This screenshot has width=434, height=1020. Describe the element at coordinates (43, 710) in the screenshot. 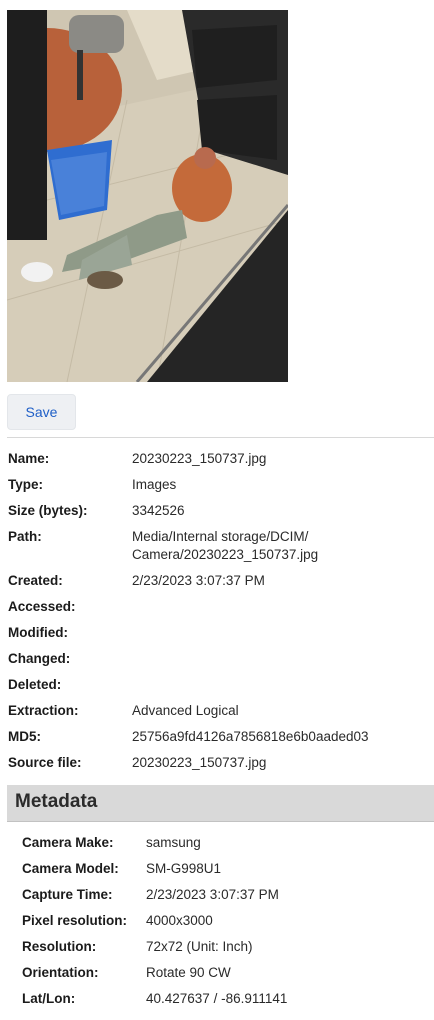

I see `property-label: Extraction:` at that location.